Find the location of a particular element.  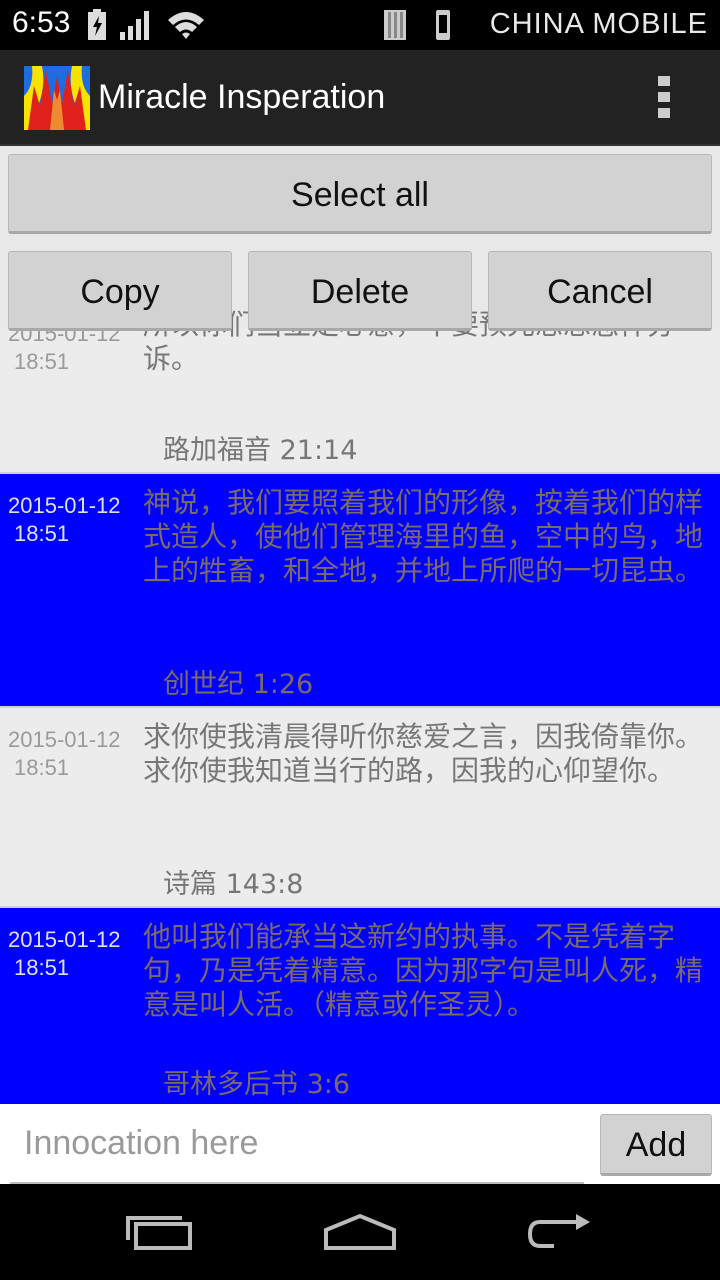

add-button: Add is located at coordinates (656, 1145).